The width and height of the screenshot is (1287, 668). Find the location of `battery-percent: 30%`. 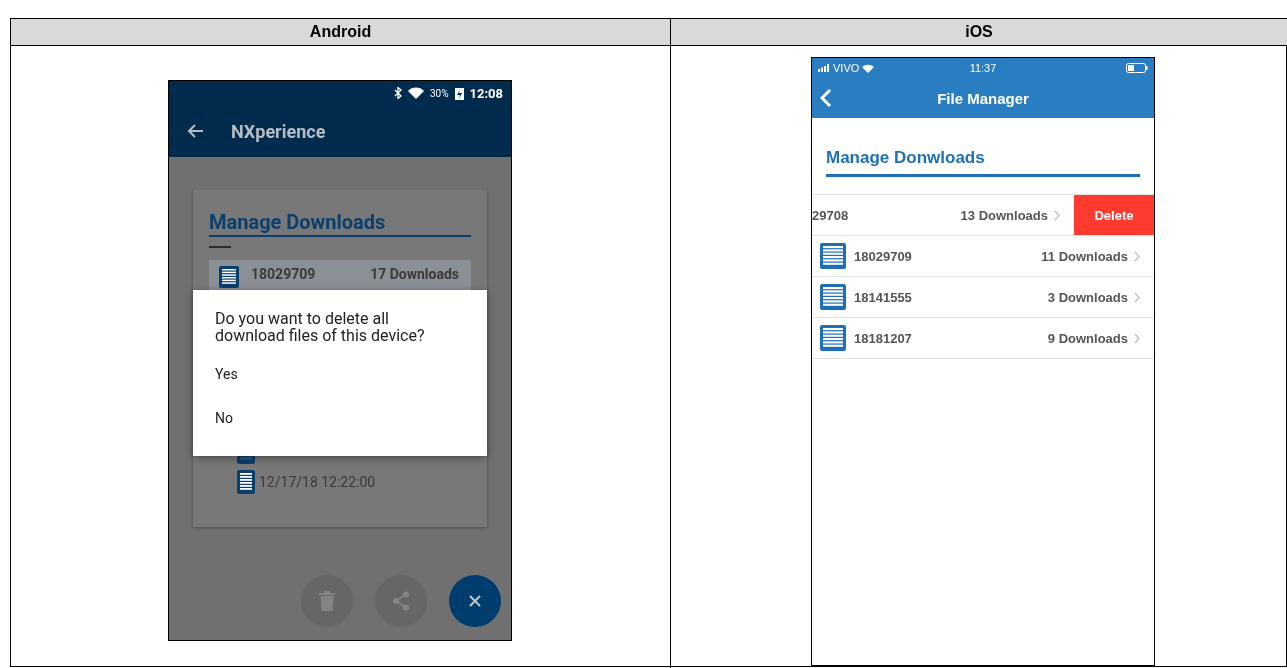

battery-percent: 30% is located at coordinates (439, 93).